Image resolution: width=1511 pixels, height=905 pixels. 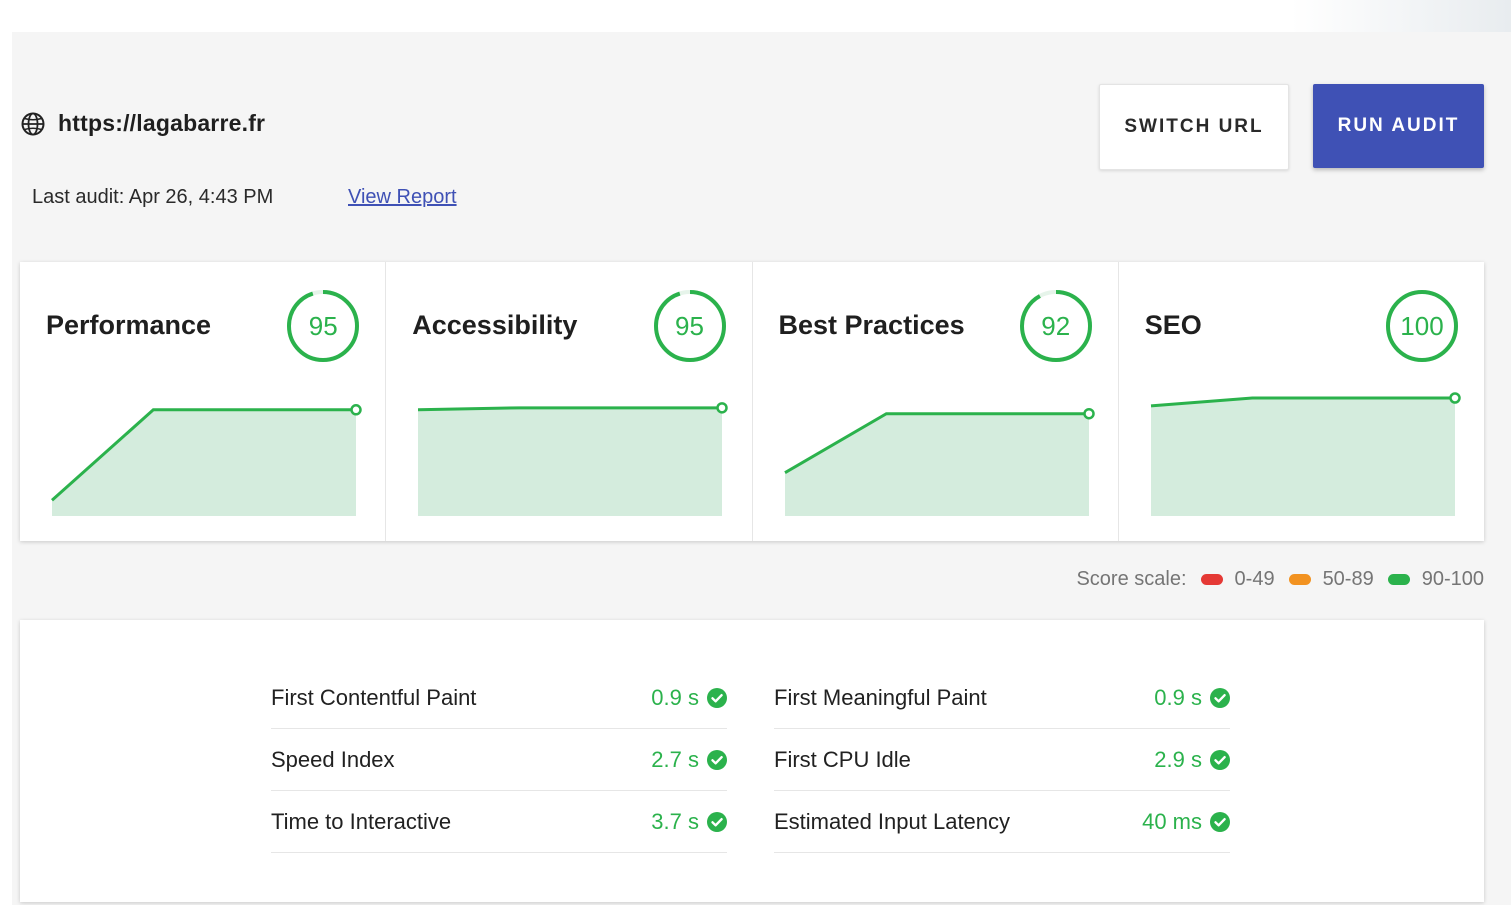 I want to click on metric-row: Speed Index 2.7 s, so click(x=499, y=760).